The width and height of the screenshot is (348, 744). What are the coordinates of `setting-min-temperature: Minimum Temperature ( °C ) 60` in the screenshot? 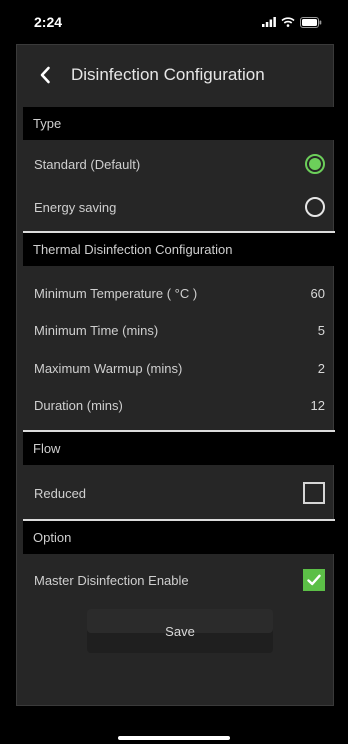 It's located at (179, 293).